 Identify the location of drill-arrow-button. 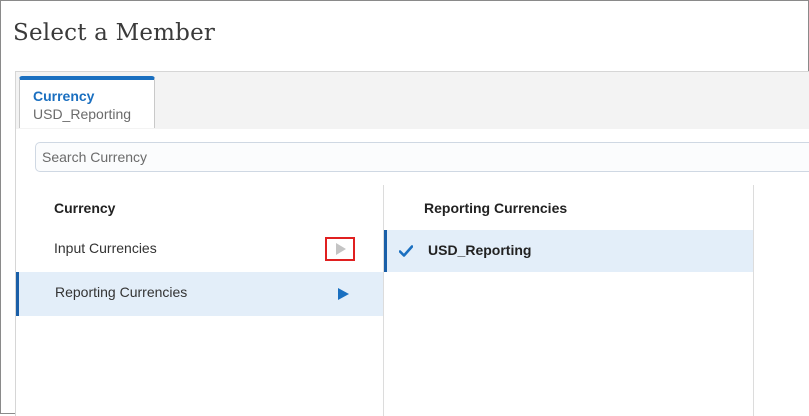
(340, 249).